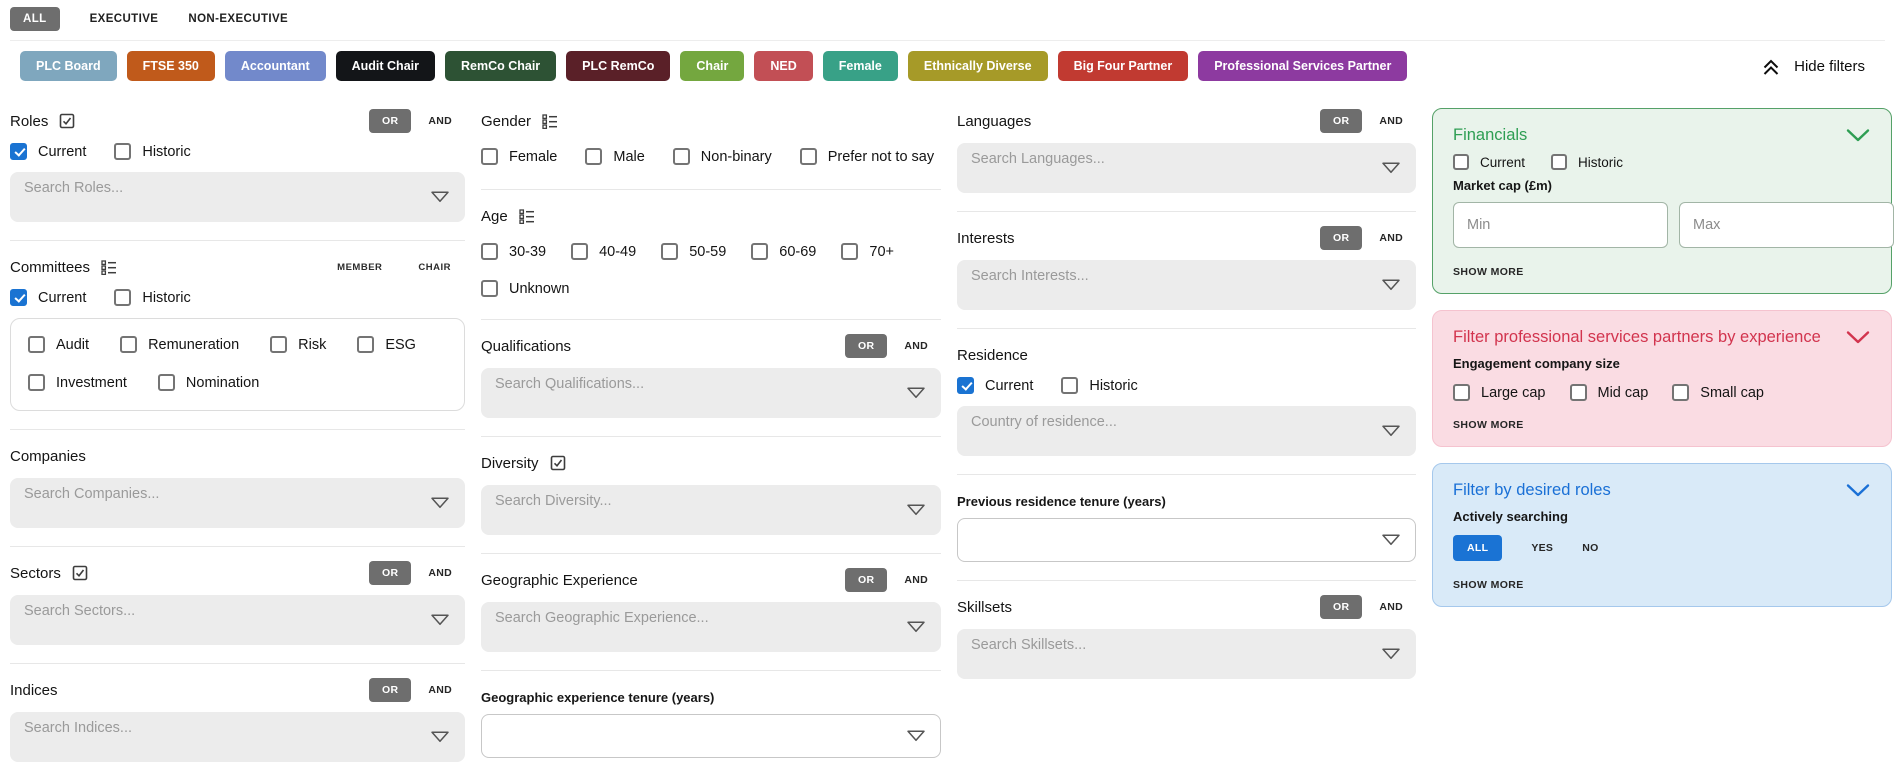 This screenshot has width=1897, height=780. Describe the element at coordinates (1488, 272) in the screenshot. I see `financials-show-more-button: SHOW MORE` at that location.